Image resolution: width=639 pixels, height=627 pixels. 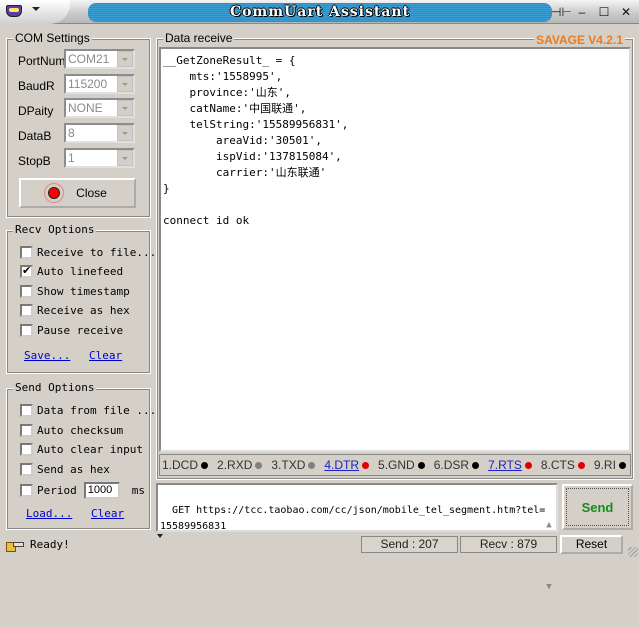 I want to click on send-counter: Send : 207, so click(x=409, y=544).